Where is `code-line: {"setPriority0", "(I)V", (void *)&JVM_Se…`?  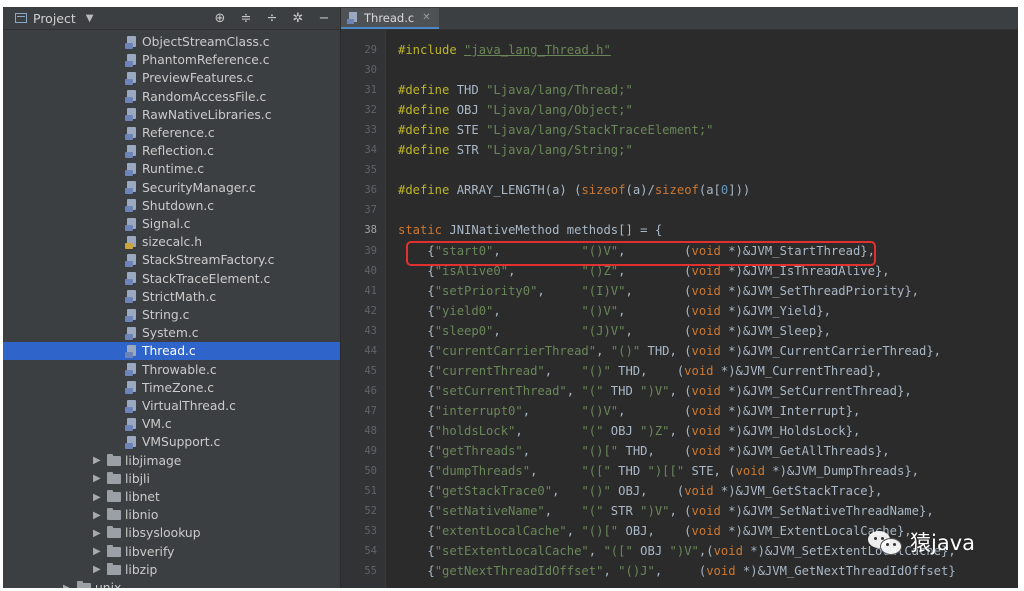
code-line: {"setPriority0", "(I)V", (void *)&JVM_Se… is located at coordinates (658, 291).